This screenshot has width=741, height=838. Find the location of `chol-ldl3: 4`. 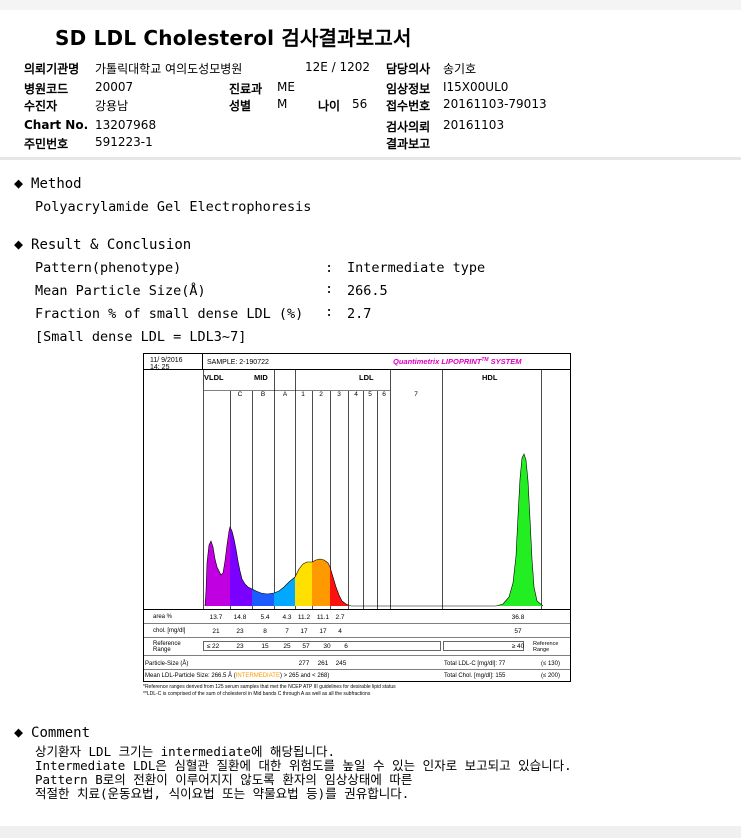

chol-ldl3: 4 is located at coordinates (340, 631).